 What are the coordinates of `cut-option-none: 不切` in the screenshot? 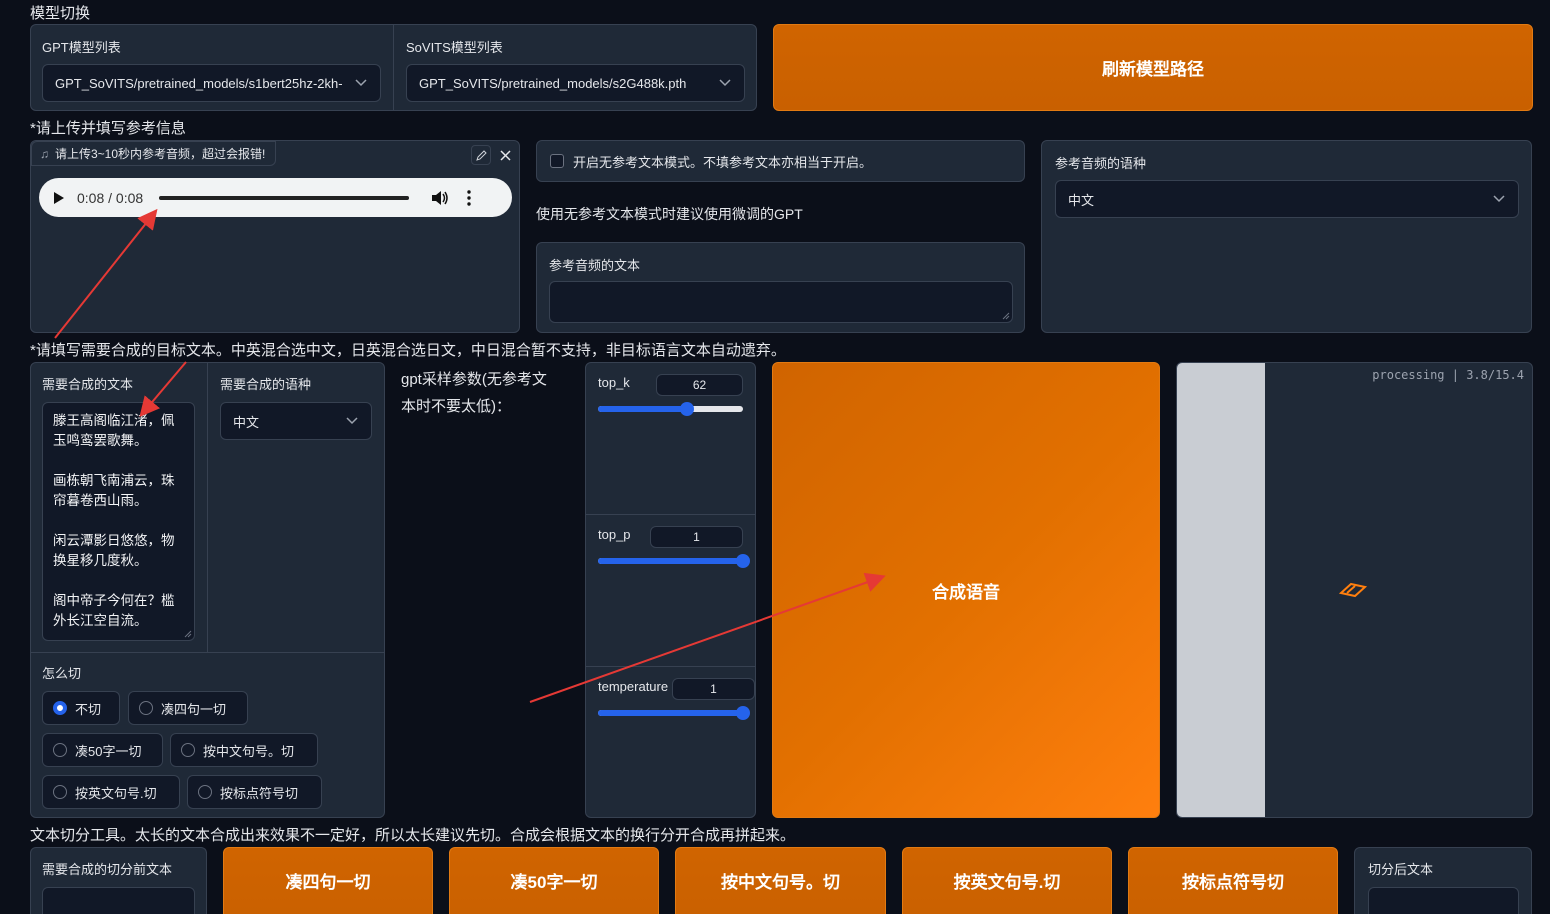 It's located at (81, 708).